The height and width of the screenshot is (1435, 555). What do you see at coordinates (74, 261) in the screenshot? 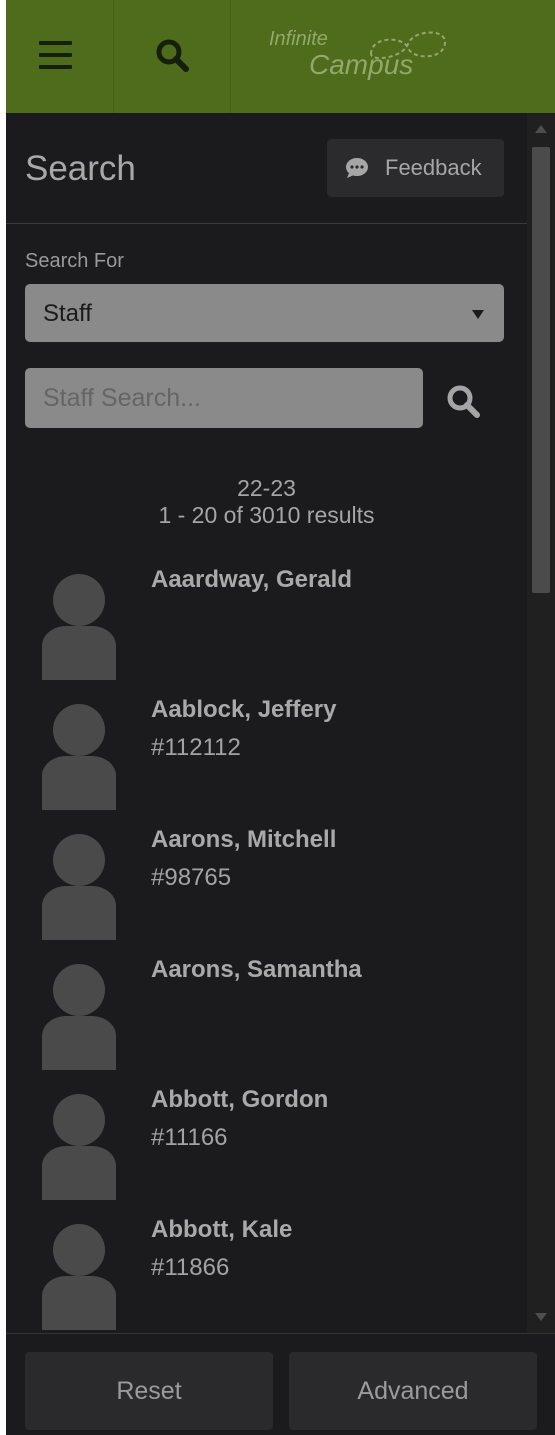
I see `search-for-label: Search For` at bounding box center [74, 261].